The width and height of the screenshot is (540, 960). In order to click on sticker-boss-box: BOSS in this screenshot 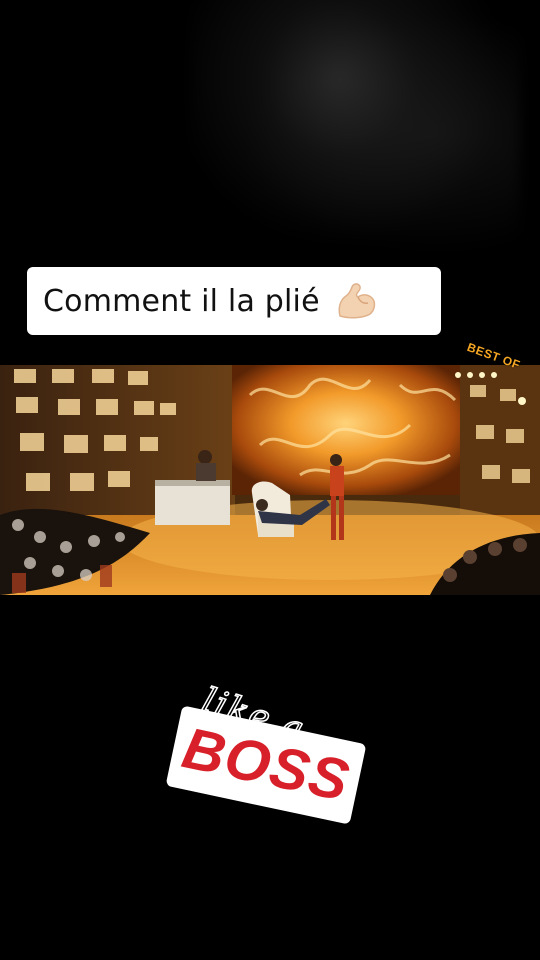, I will do `click(266, 765)`.